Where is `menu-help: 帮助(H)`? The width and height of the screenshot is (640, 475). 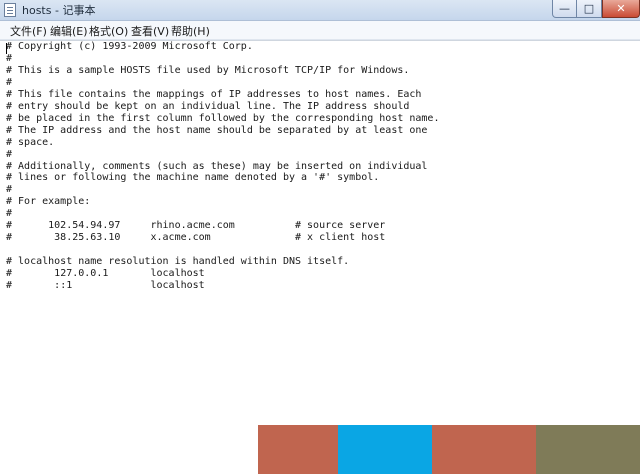 menu-help: 帮助(H) is located at coordinates (190, 31).